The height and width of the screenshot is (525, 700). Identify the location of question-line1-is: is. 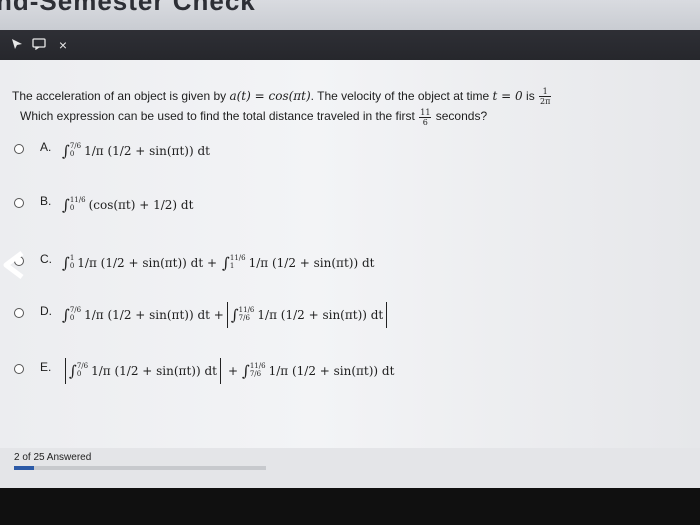
(530, 96).